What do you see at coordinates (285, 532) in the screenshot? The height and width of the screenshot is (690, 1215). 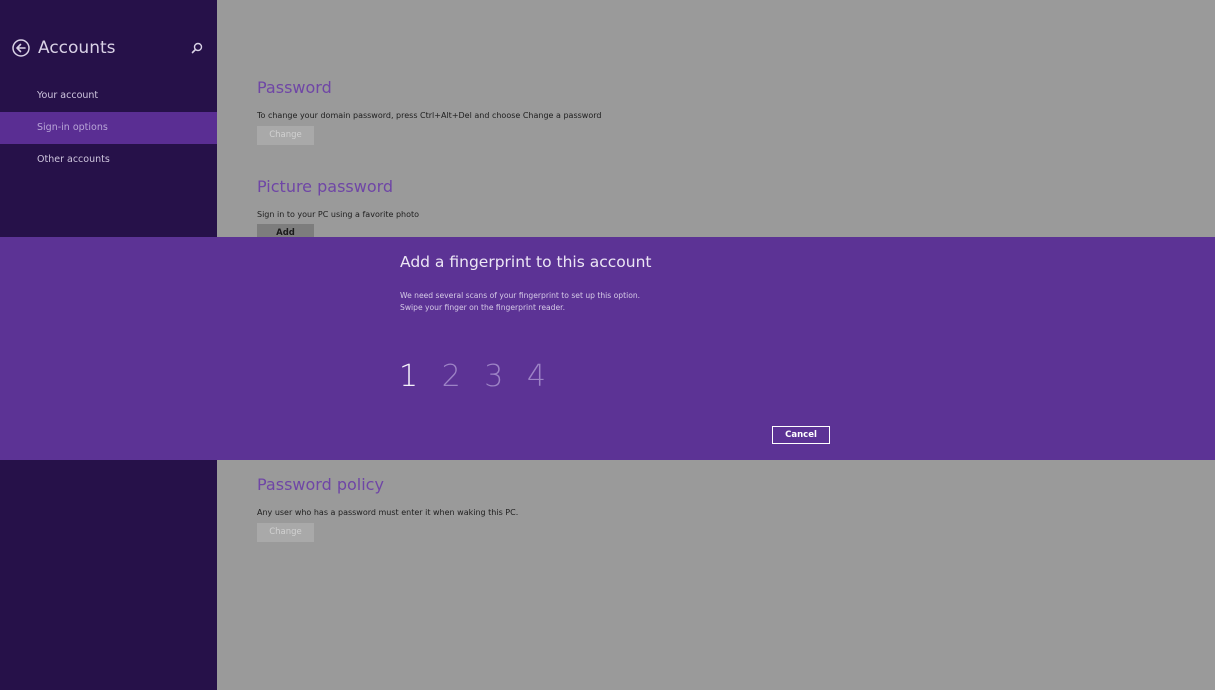 I see `password-policy-change-button: Change` at bounding box center [285, 532].